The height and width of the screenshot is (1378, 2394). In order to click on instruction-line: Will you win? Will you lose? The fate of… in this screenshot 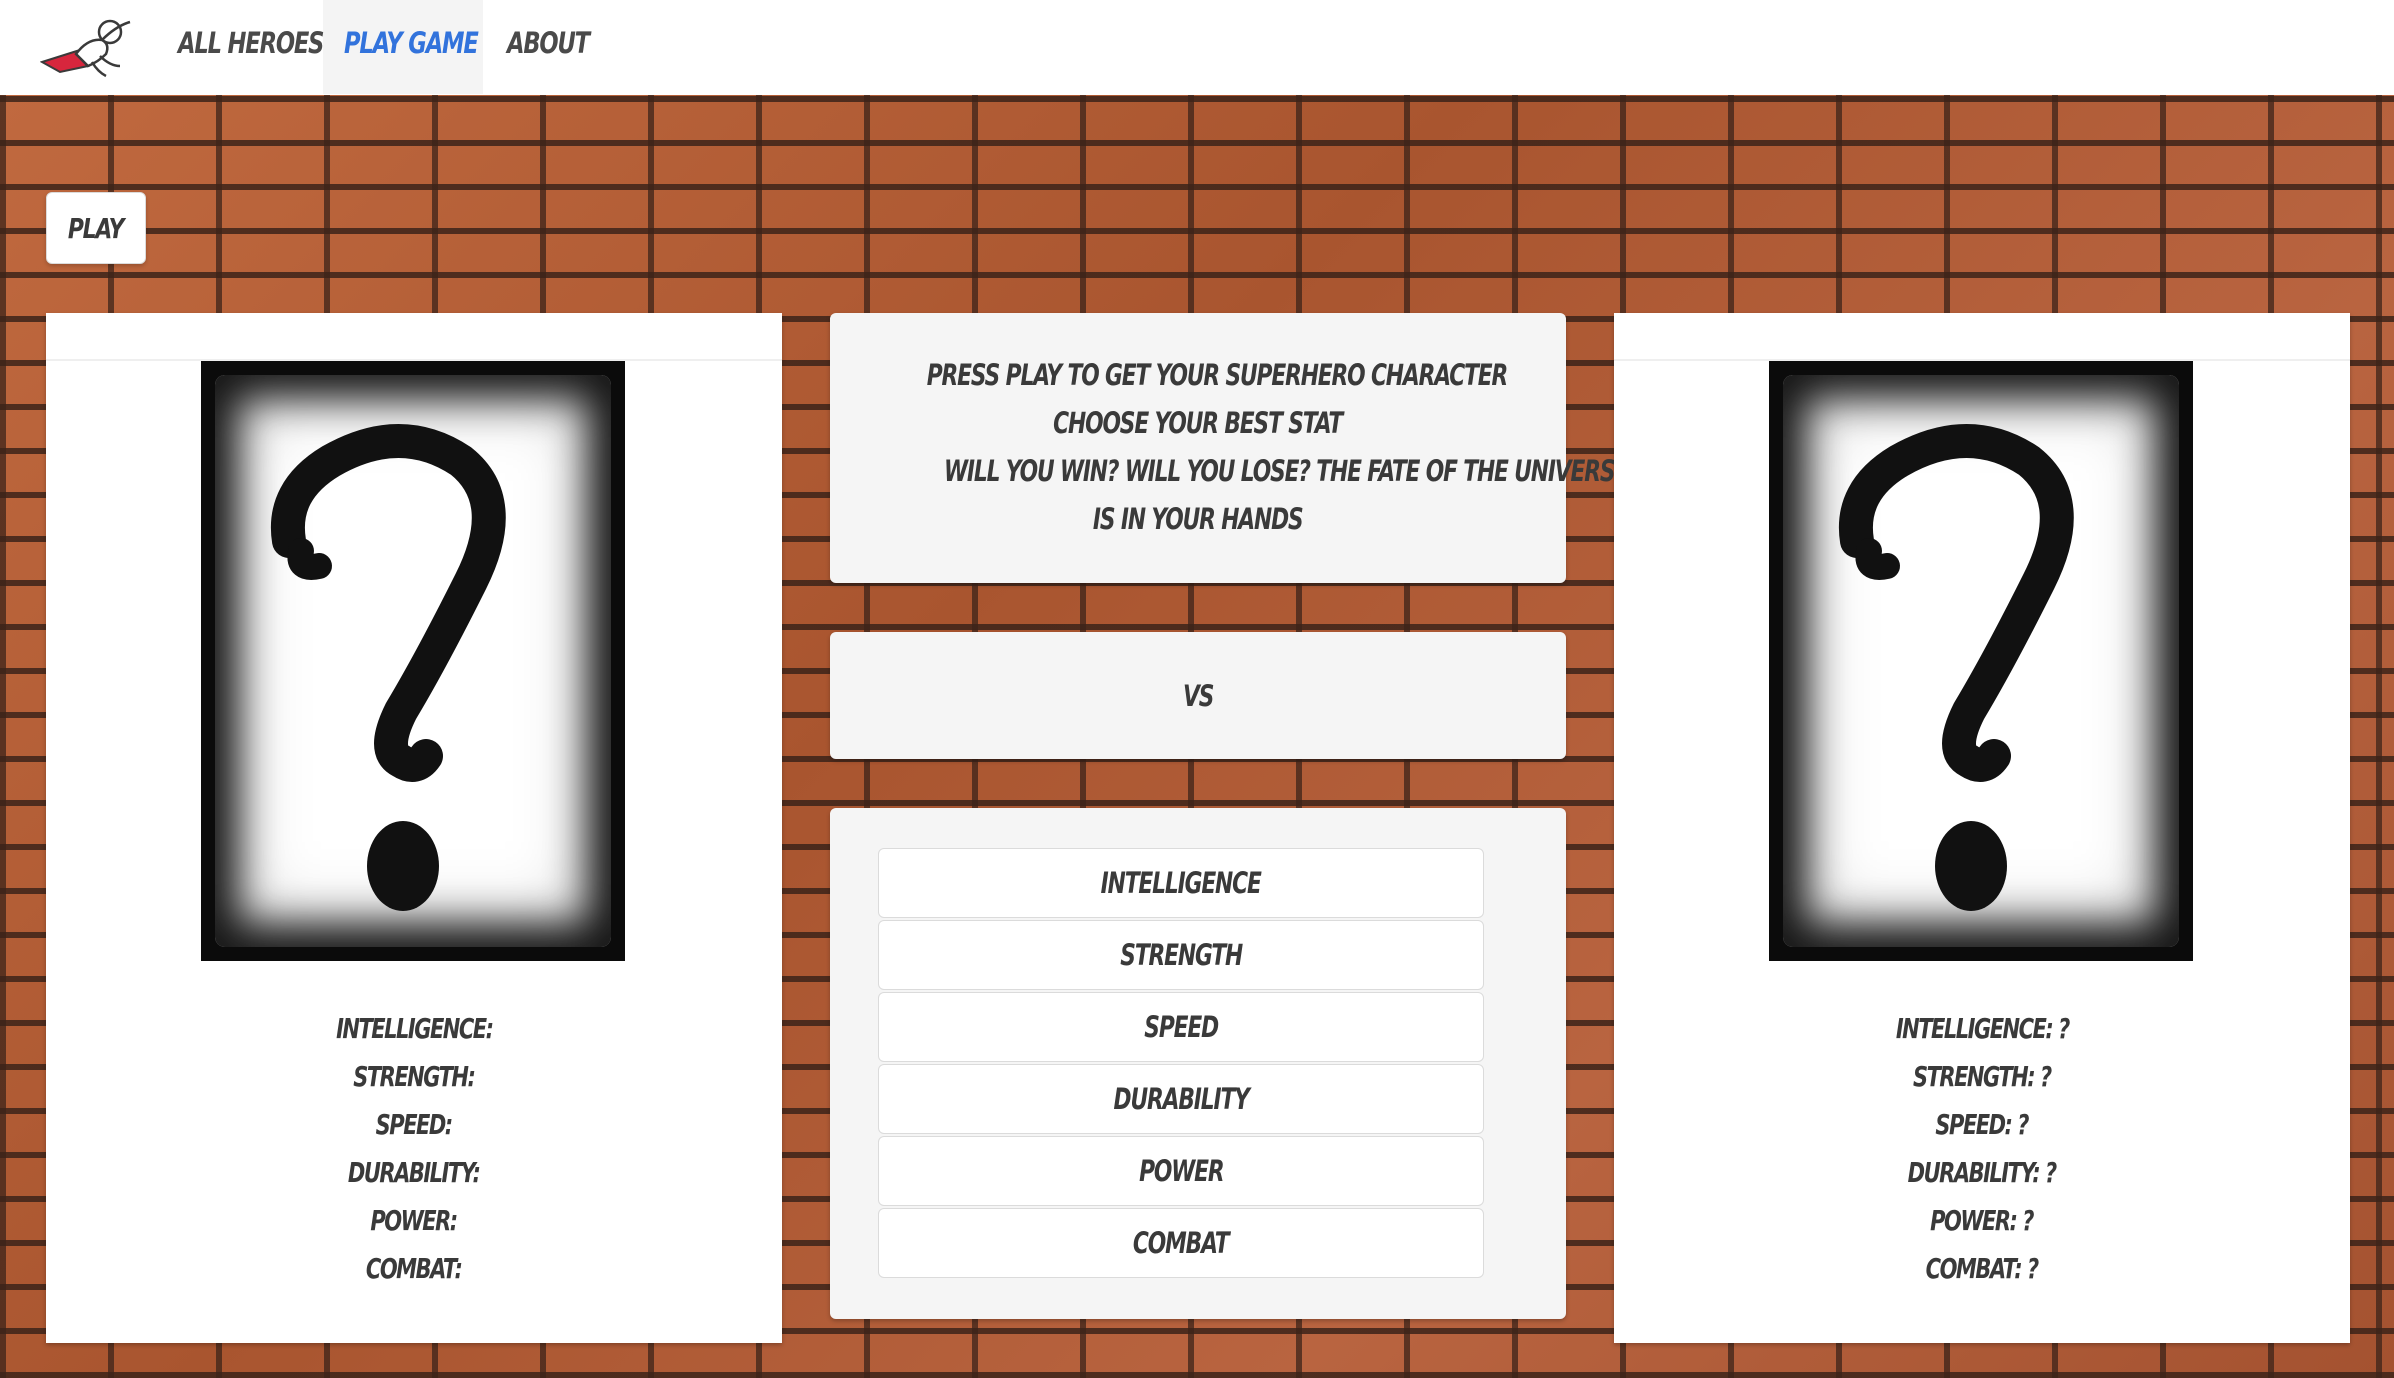, I will do `click(1286, 471)`.